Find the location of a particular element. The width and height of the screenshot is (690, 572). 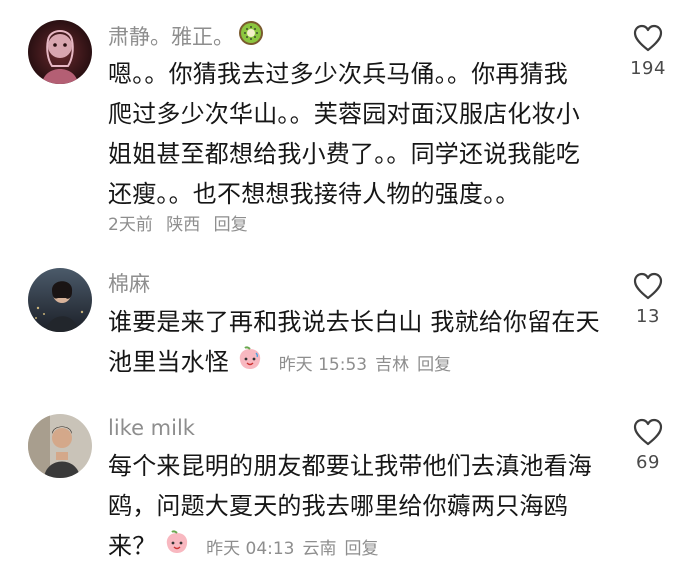

comment-time: 2天前 is located at coordinates (130, 225).